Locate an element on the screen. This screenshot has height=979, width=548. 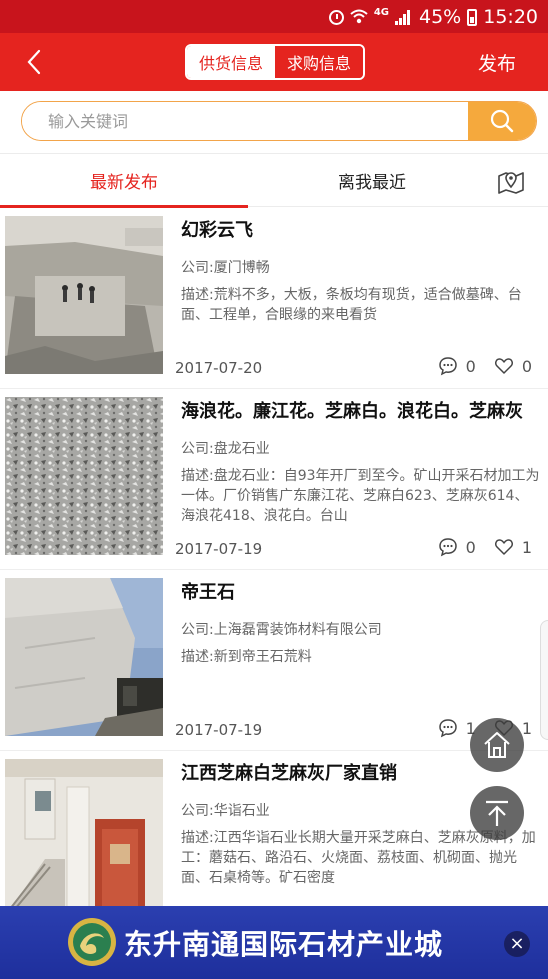
map-pin-icon is located at coordinates (511, 183).